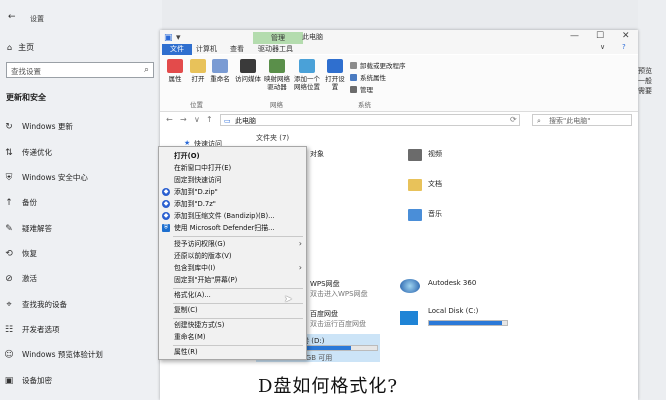  I want to click on nav-backup: ↑ 备份, so click(20, 202).